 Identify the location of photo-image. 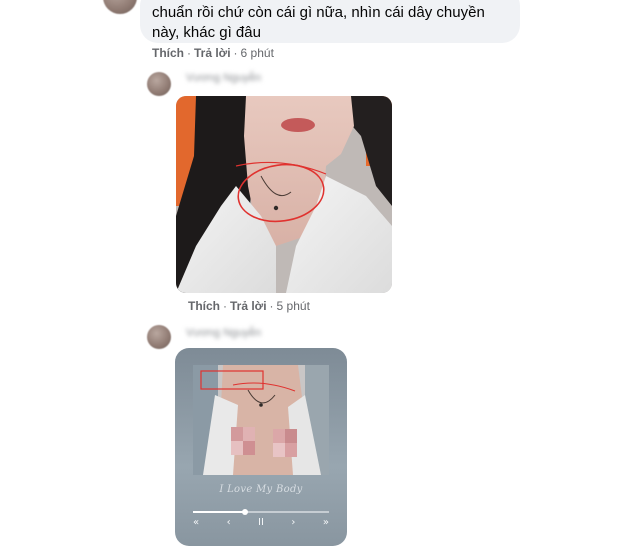
(284, 194).